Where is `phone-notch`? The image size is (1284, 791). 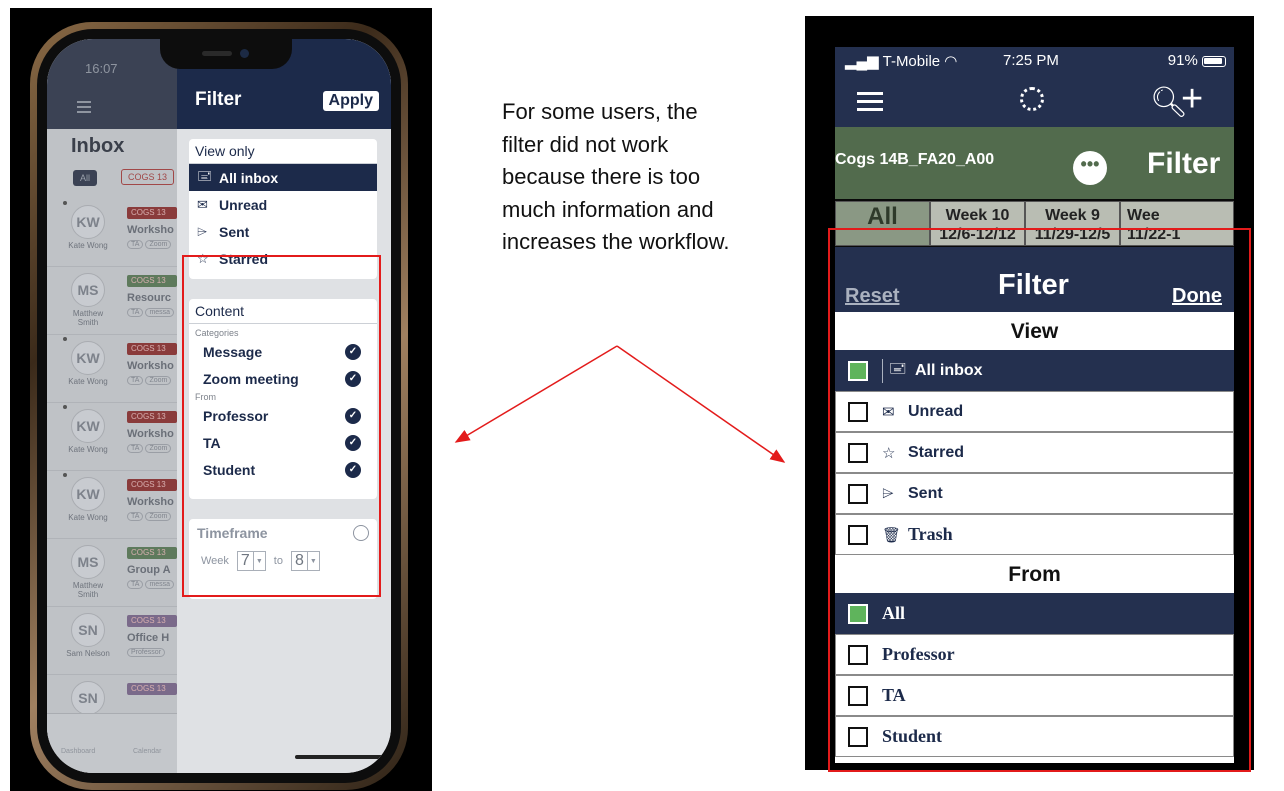
phone-notch is located at coordinates (226, 54).